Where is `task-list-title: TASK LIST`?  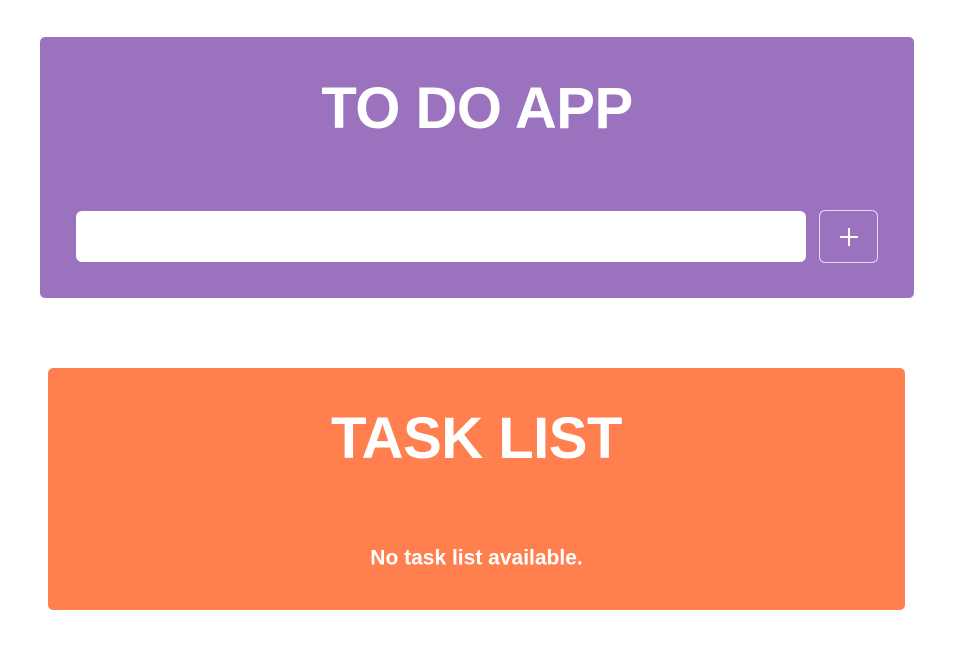 task-list-title: TASK LIST is located at coordinates (476, 438).